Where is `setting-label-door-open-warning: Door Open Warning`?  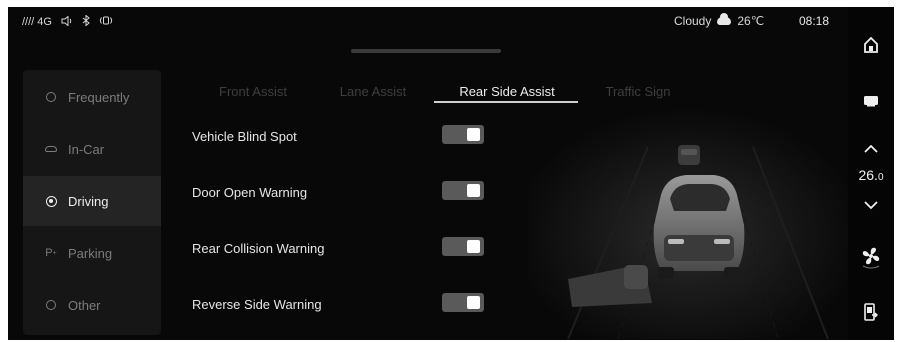 setting-label-door-open-warning: Door Open Warning is located at coordinates (250, 192).